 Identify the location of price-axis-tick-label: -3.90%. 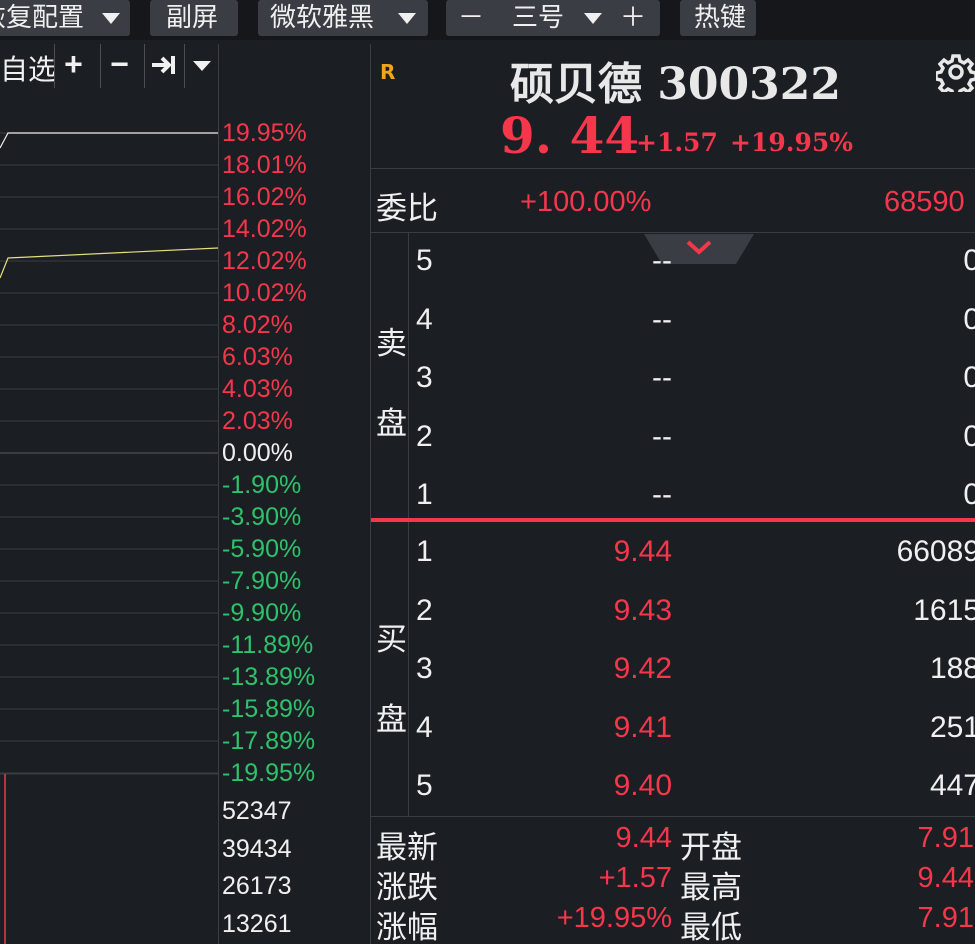
(262, 517).